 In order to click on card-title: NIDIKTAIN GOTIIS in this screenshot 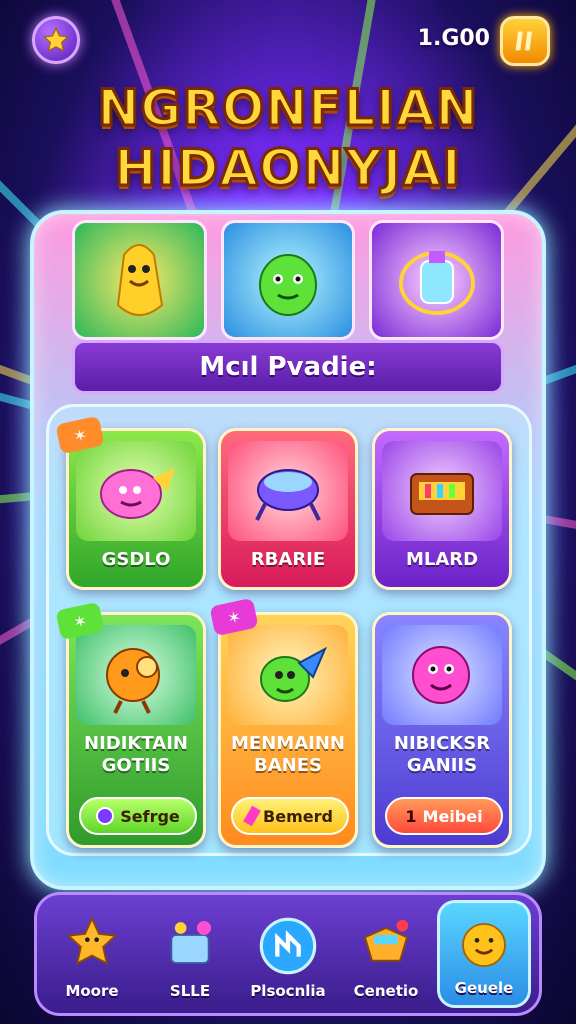, I will do `click(136, 755)`.